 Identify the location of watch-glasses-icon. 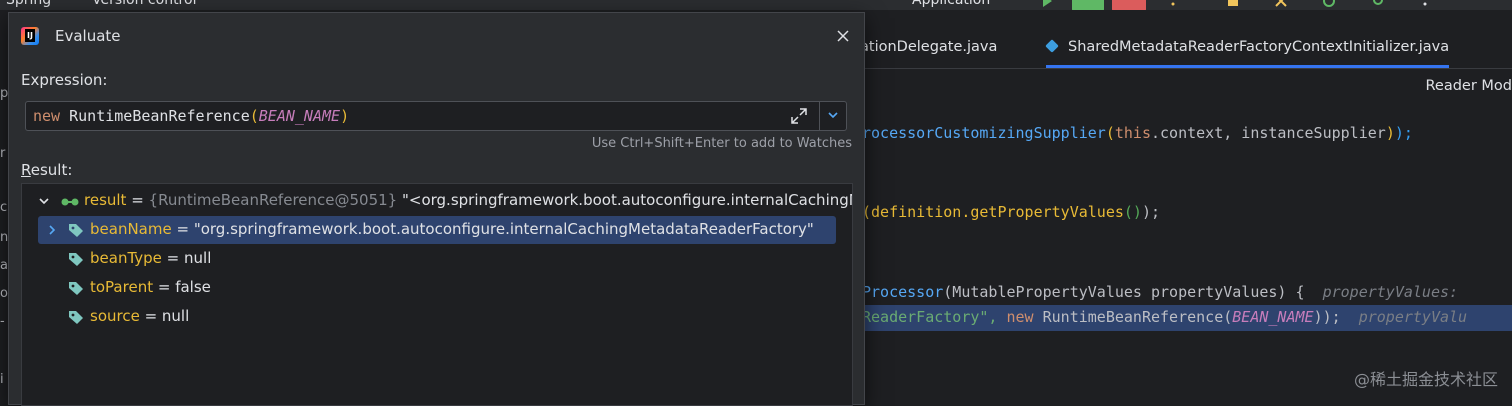
(70, 202).